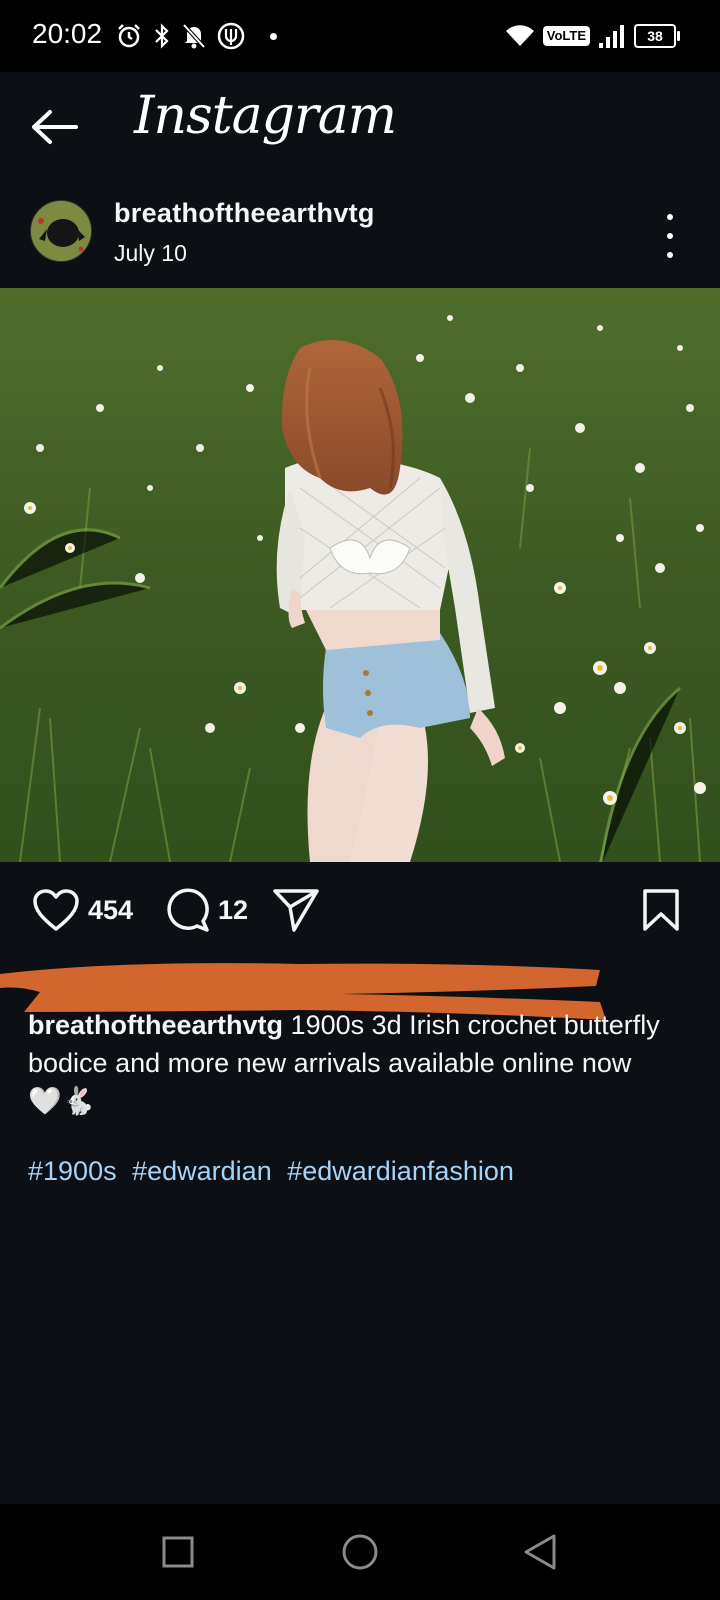 Image resolution: width=720 pixels, height=1600 pixels. I want to click on home-circle-icon, so click(360, 1552).